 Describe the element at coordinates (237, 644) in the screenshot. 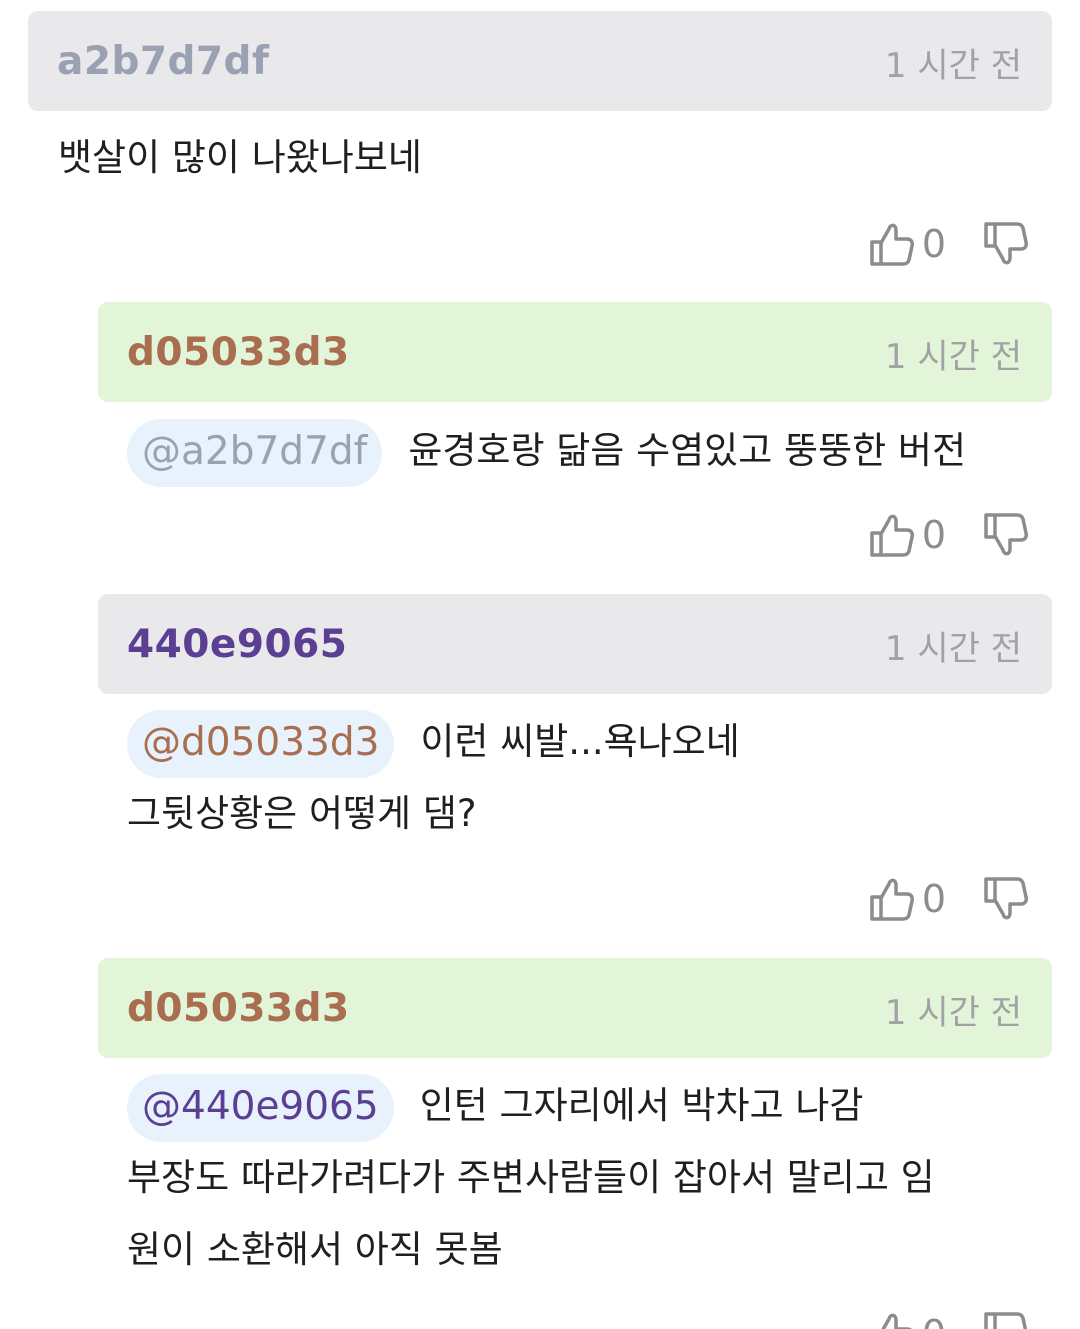

I see `comment-author: 440e9065` at that location.